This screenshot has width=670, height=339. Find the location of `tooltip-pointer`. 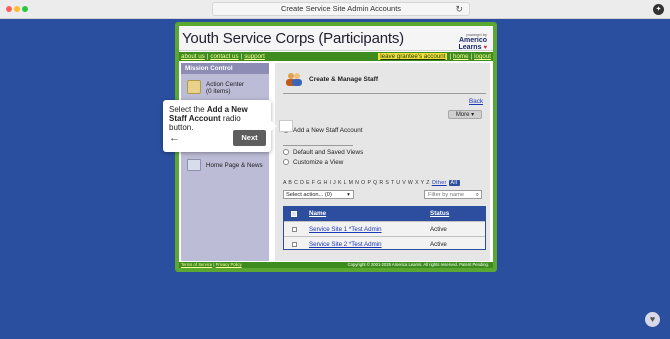

tooltip-pointer is located at coordinates (274, 126).